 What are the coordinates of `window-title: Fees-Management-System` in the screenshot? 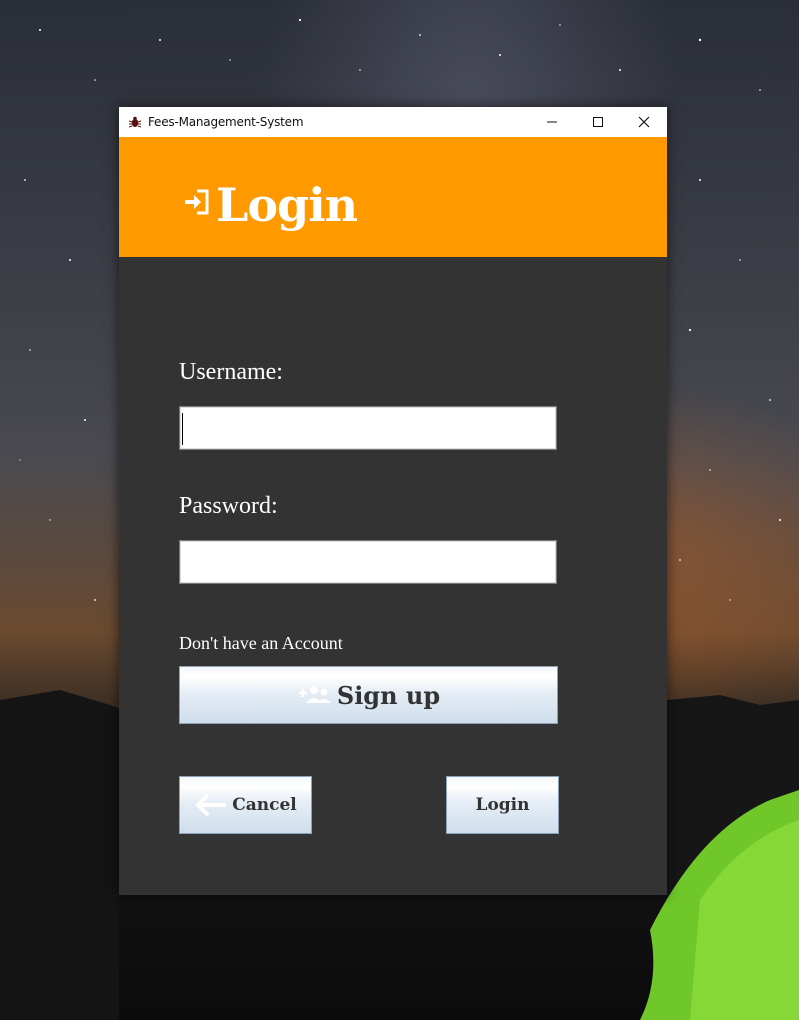 It's located at (226, 122).